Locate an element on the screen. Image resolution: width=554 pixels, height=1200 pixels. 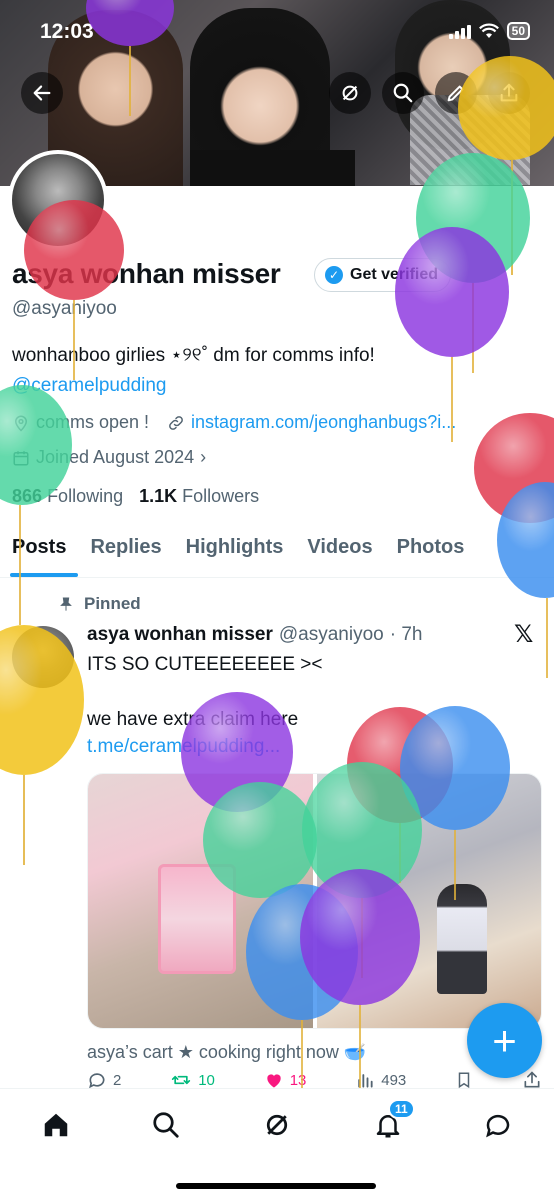
search-button is located at coordinates (403, 93).